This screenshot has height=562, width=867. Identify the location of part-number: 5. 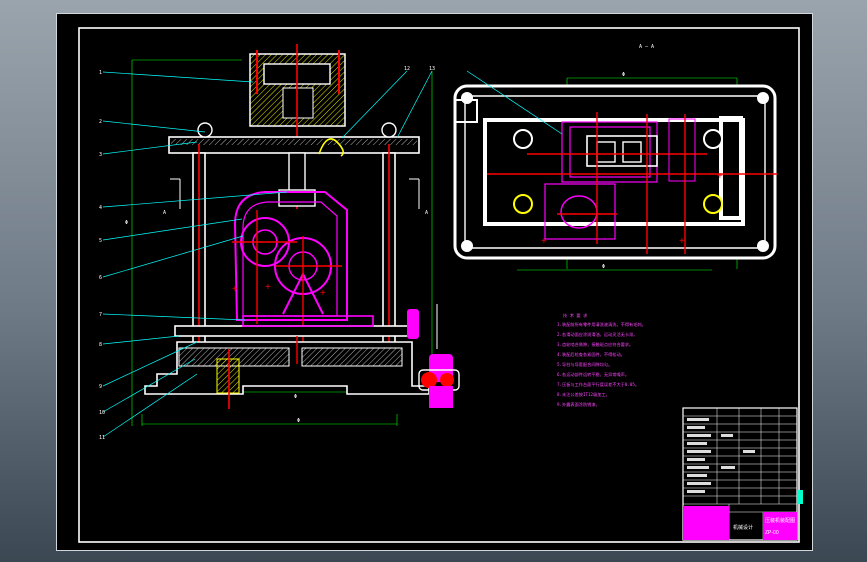
(100, 241).